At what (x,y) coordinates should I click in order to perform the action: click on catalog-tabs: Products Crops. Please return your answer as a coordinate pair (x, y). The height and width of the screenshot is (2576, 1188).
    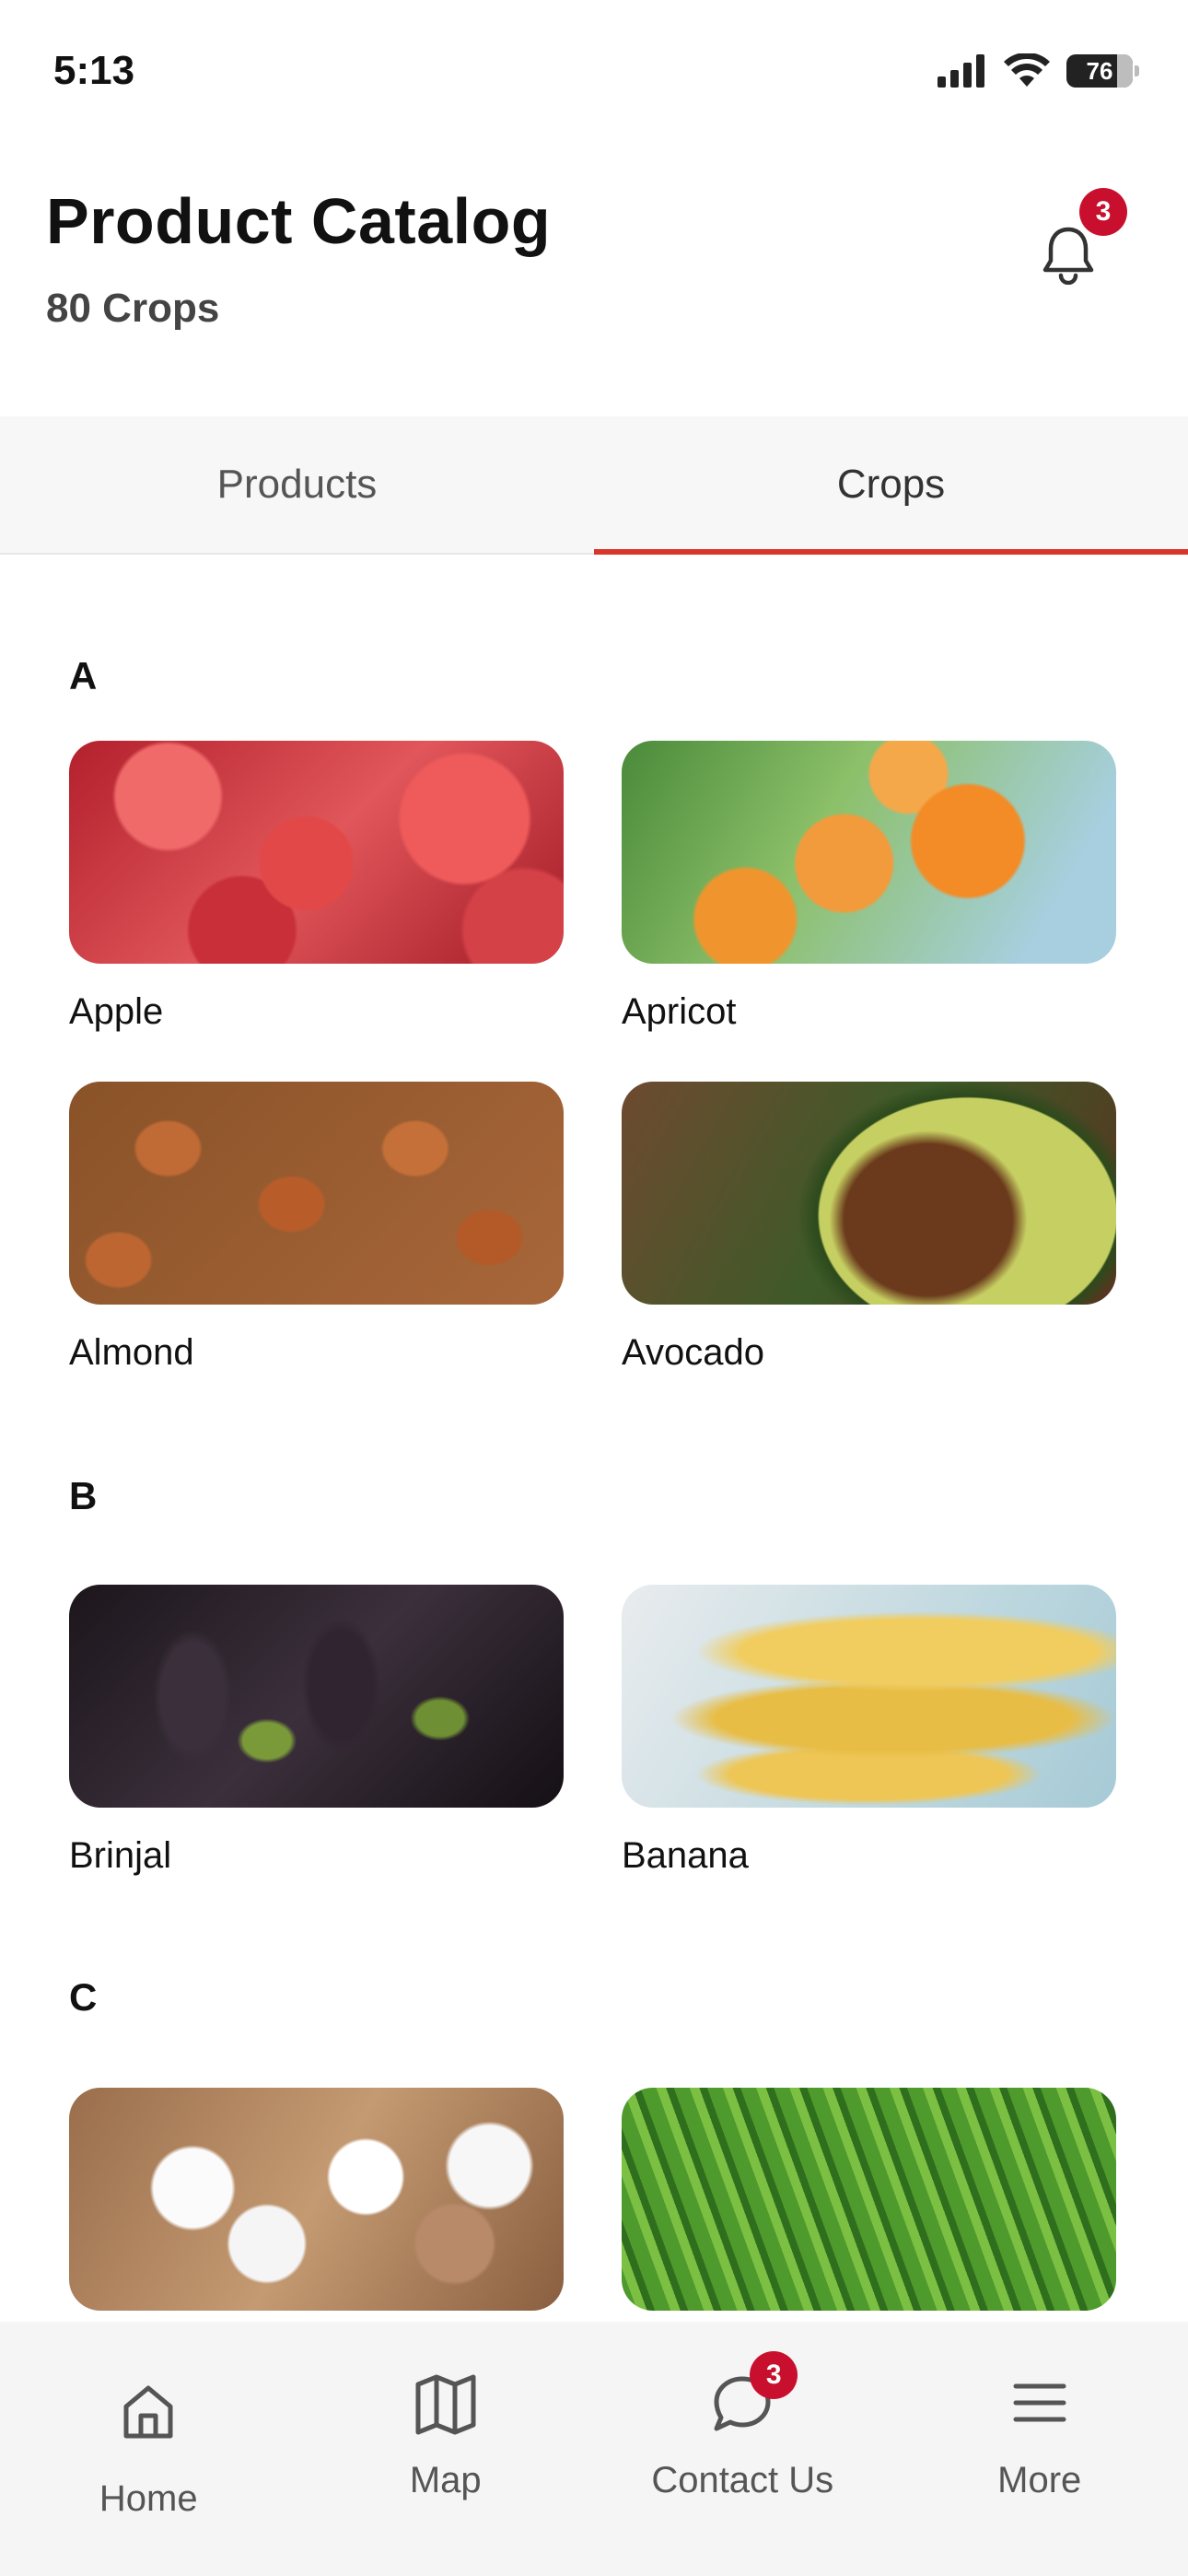
    Looking at the image, I should click on (594, 485).